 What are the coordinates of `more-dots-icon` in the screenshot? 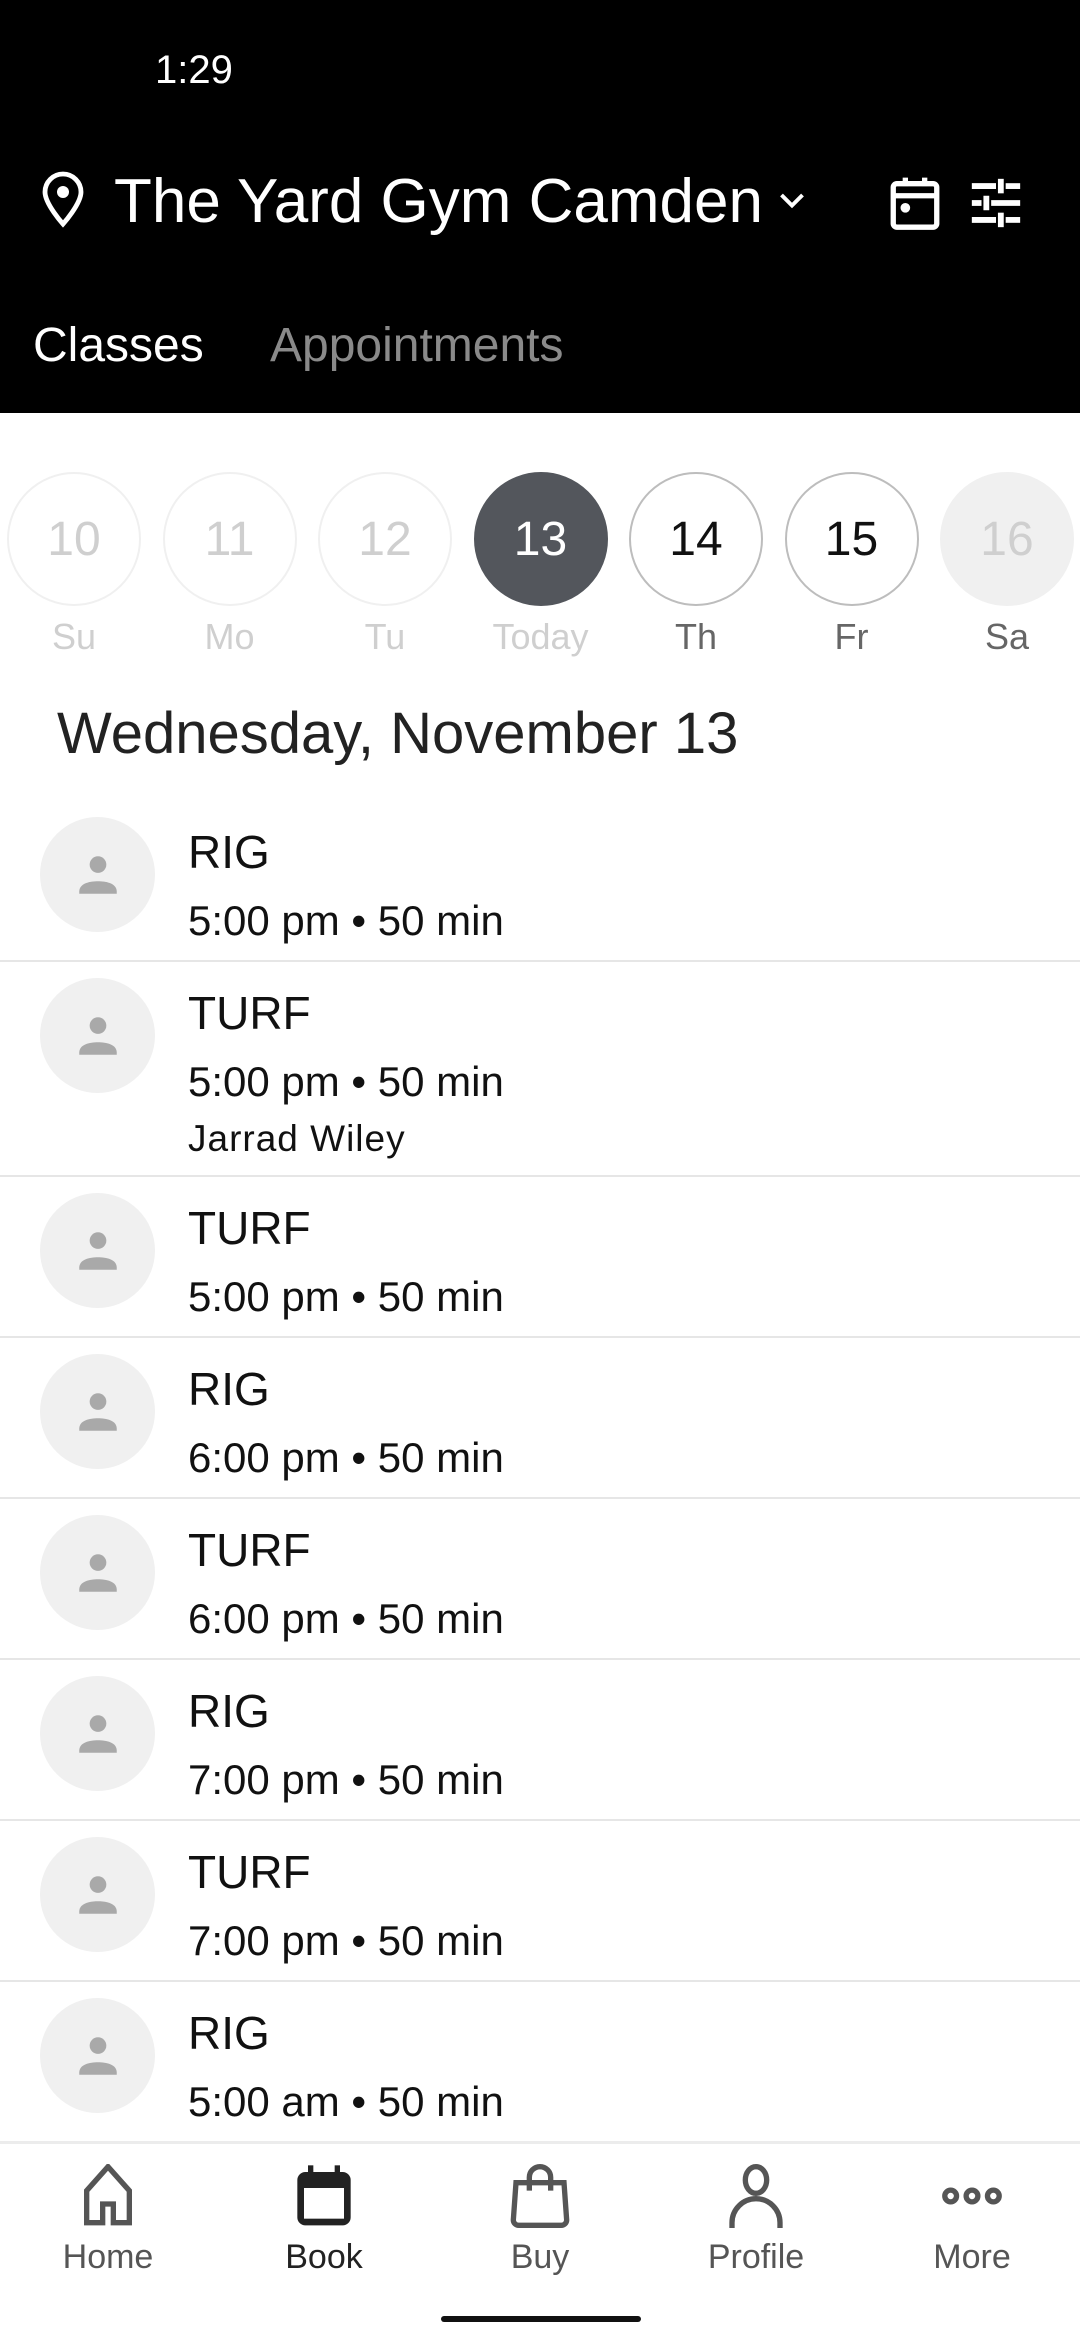 It's located at (972, 2196).